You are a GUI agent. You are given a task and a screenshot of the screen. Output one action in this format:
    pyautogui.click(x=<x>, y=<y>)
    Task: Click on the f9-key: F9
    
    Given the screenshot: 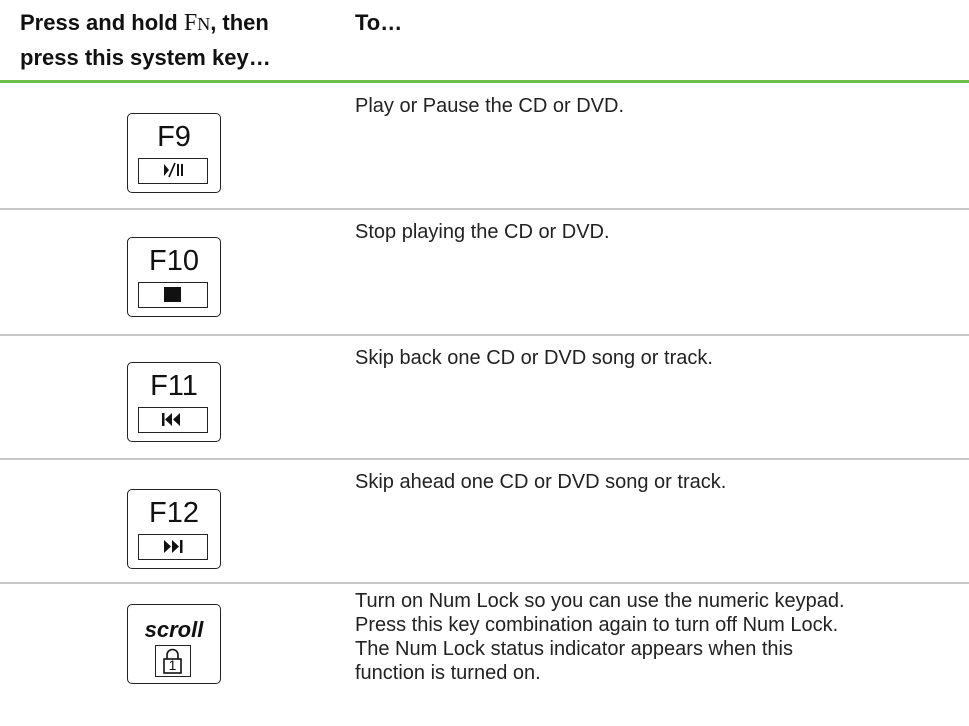 What is the action you would take?
    pyautogui.click(x=174, y=153)
    